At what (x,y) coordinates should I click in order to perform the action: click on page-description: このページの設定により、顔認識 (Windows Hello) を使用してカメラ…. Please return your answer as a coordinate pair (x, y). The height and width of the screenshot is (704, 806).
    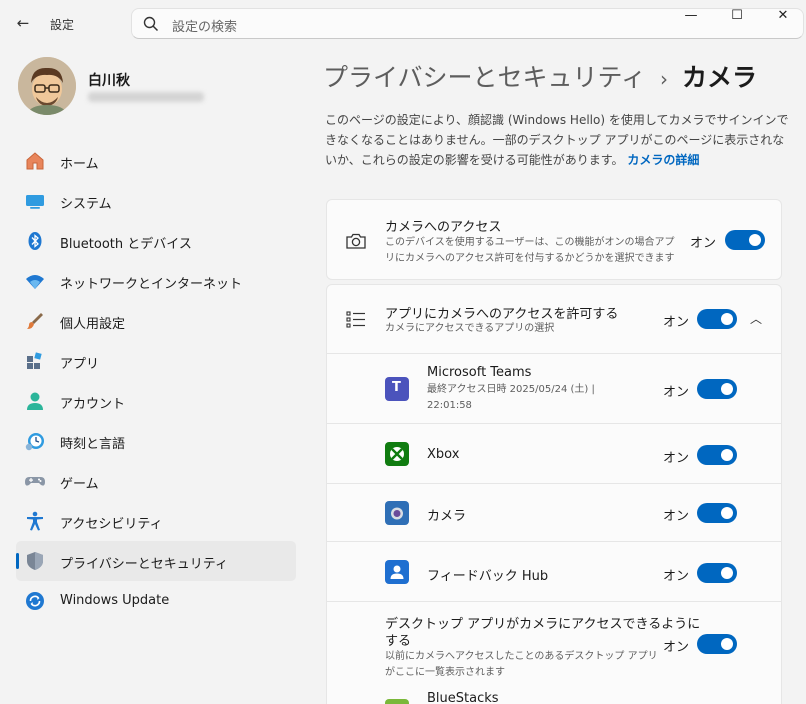
    Looking at the image, I should click on (560, 140).